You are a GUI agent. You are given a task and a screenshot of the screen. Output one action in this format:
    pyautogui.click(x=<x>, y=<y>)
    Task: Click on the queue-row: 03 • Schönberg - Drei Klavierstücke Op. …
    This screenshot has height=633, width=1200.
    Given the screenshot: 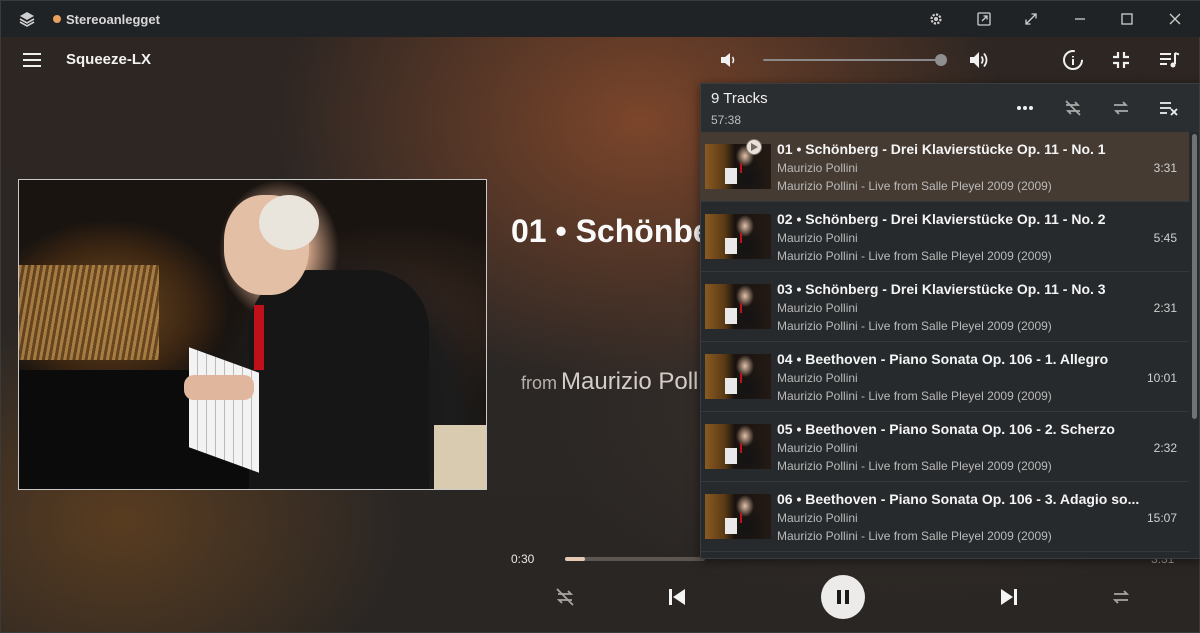 What is the action you would take?
    pyautogui.click(x=945, y=307)
    